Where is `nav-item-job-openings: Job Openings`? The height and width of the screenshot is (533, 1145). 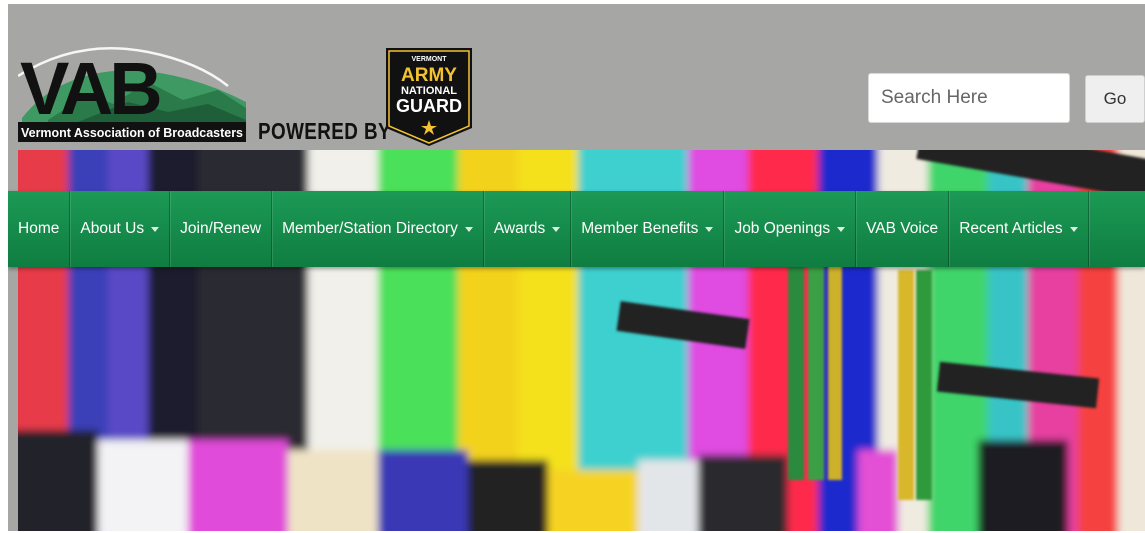 nav-item-job-openings: Job Openings is located at coordinates (790, 229).